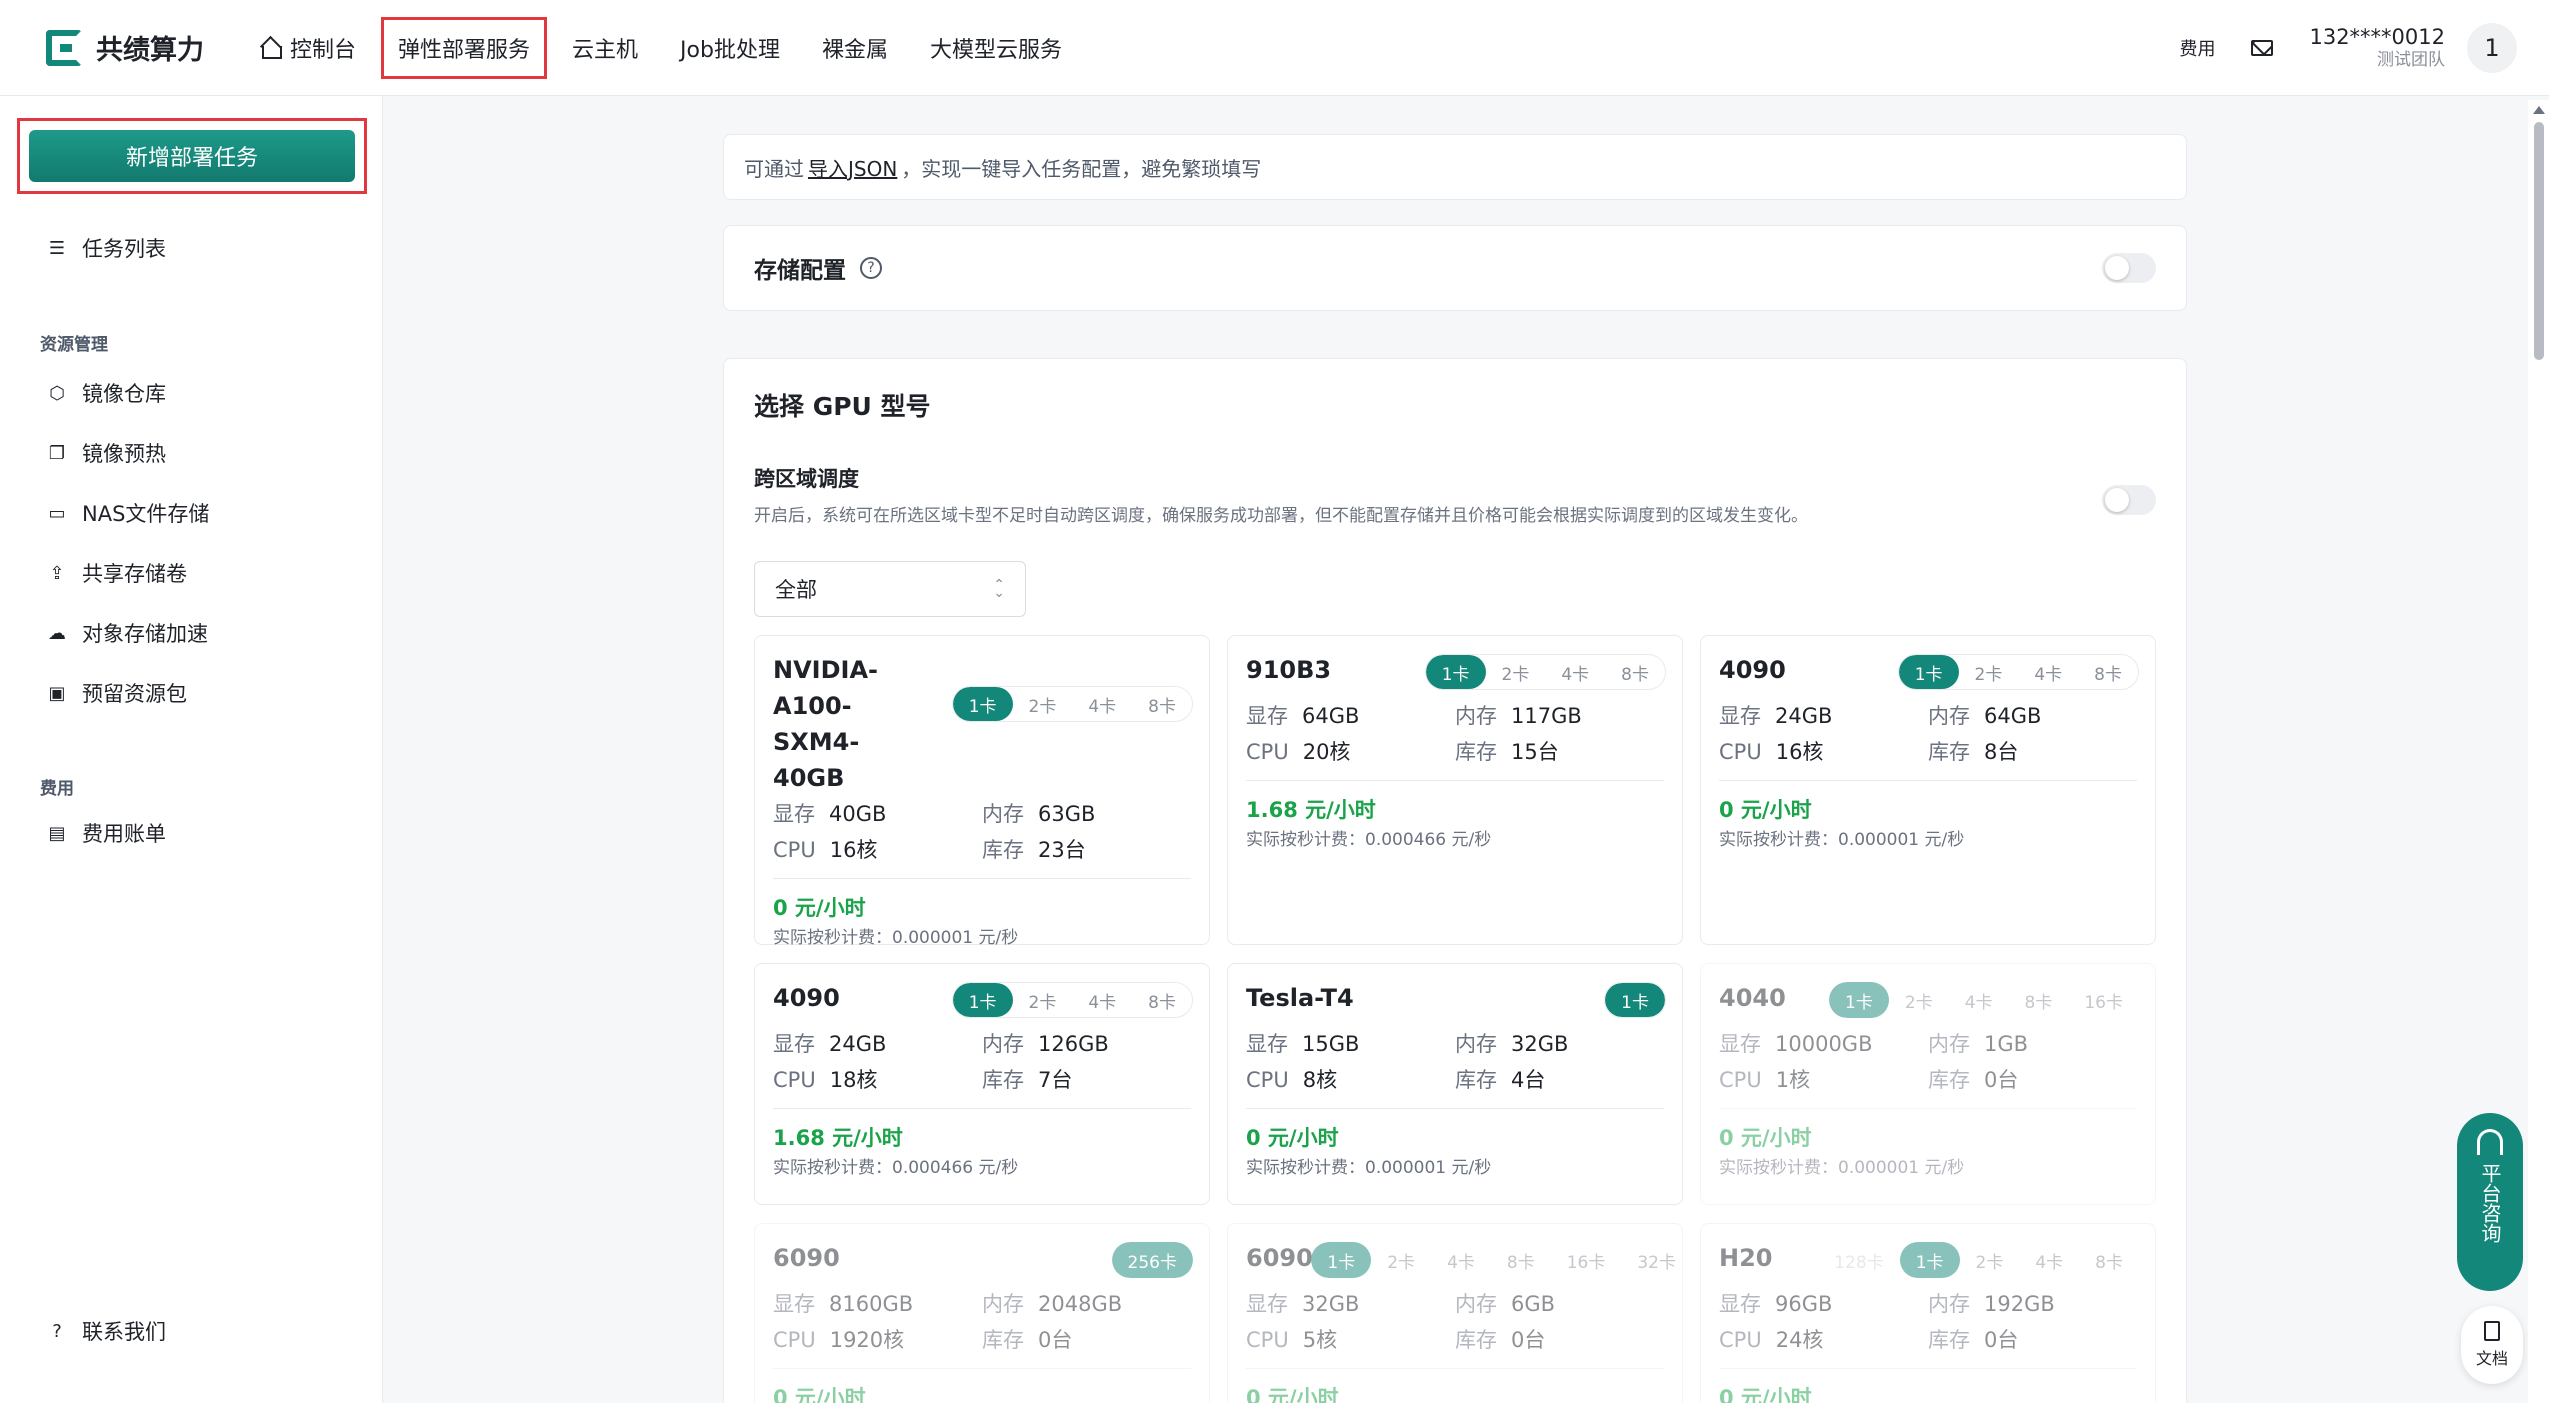 This screenshot has height=1403, width=2549. I want to click on nav-elastic-deploy: 弹性部署服务, so click(464, 47).